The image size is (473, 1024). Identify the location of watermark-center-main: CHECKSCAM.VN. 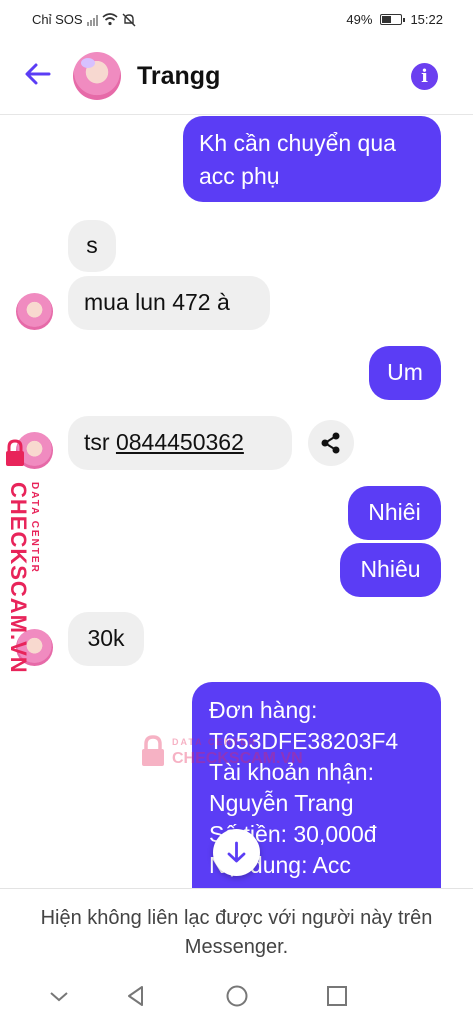
(237, 758).